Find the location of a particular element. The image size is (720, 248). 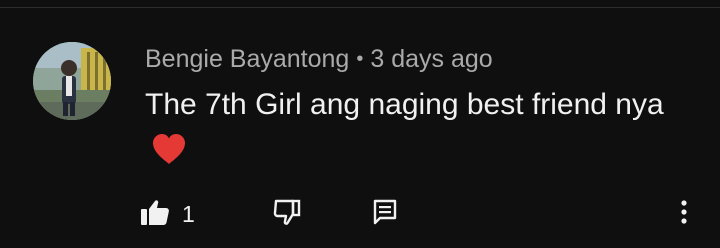

dislike-button is located at coordinates (288, 214).